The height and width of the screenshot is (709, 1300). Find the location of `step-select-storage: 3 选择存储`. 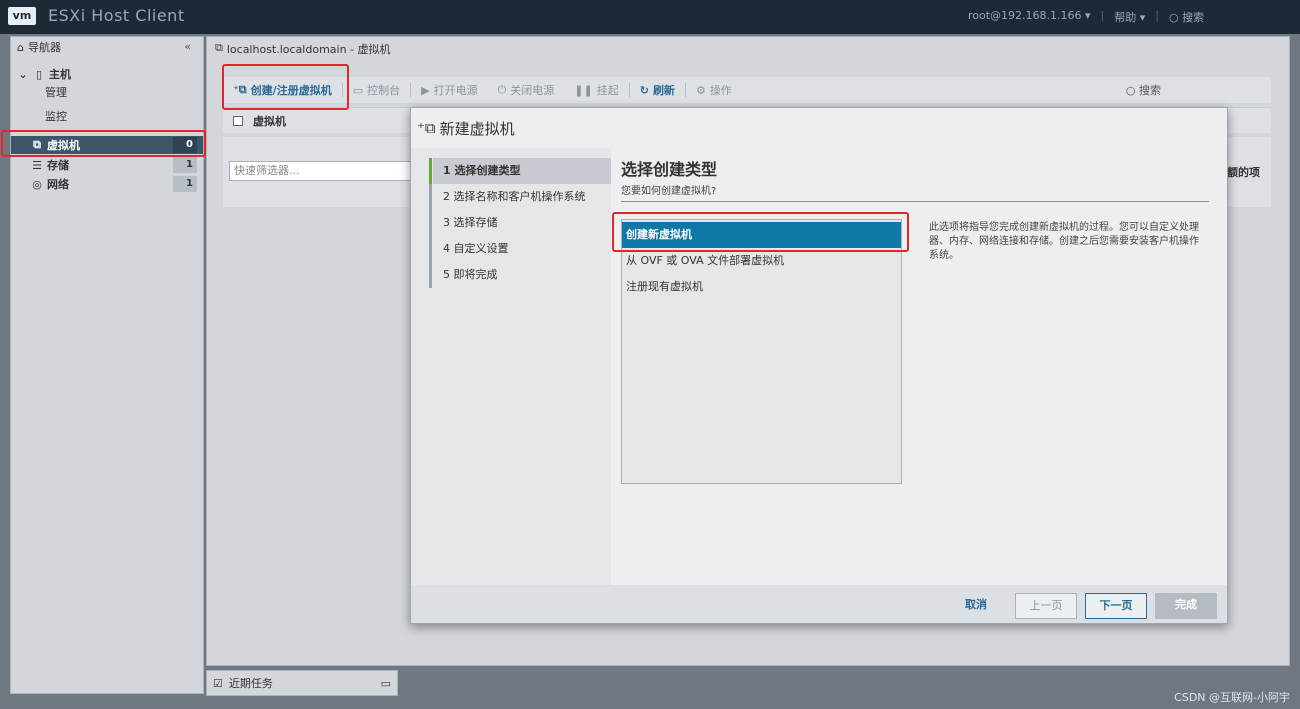

step-select-storage: 3 选择存储 is located at coordinates (522, 223).